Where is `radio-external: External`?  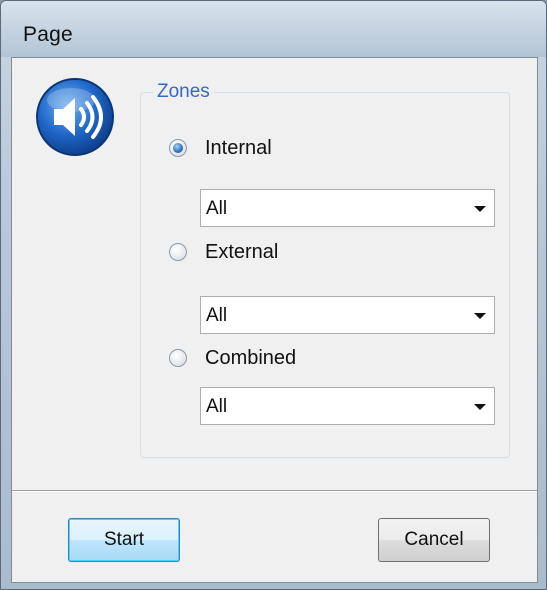
radio-external: External is located at coordinates (223, 252).